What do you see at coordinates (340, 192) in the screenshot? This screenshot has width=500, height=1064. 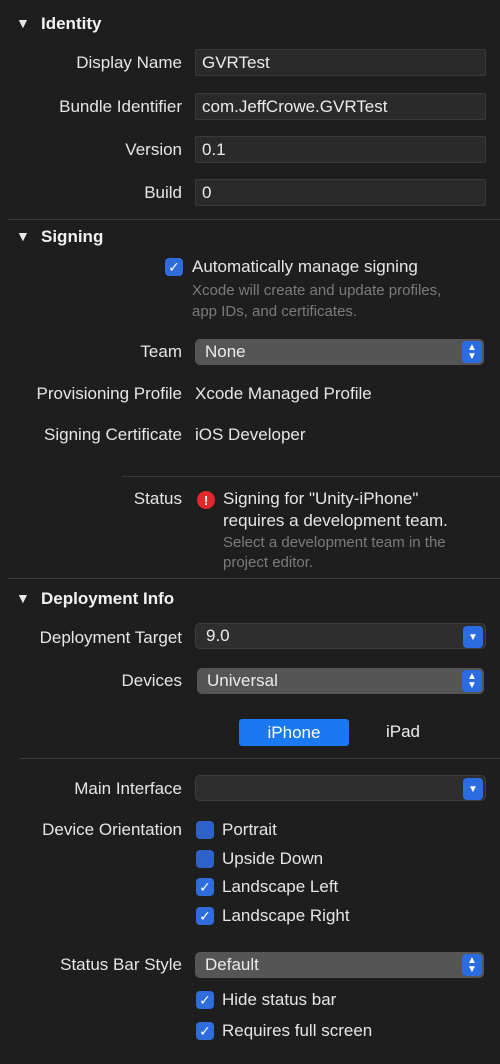 I see `build-field: 0` at bounding box center [340, 192].